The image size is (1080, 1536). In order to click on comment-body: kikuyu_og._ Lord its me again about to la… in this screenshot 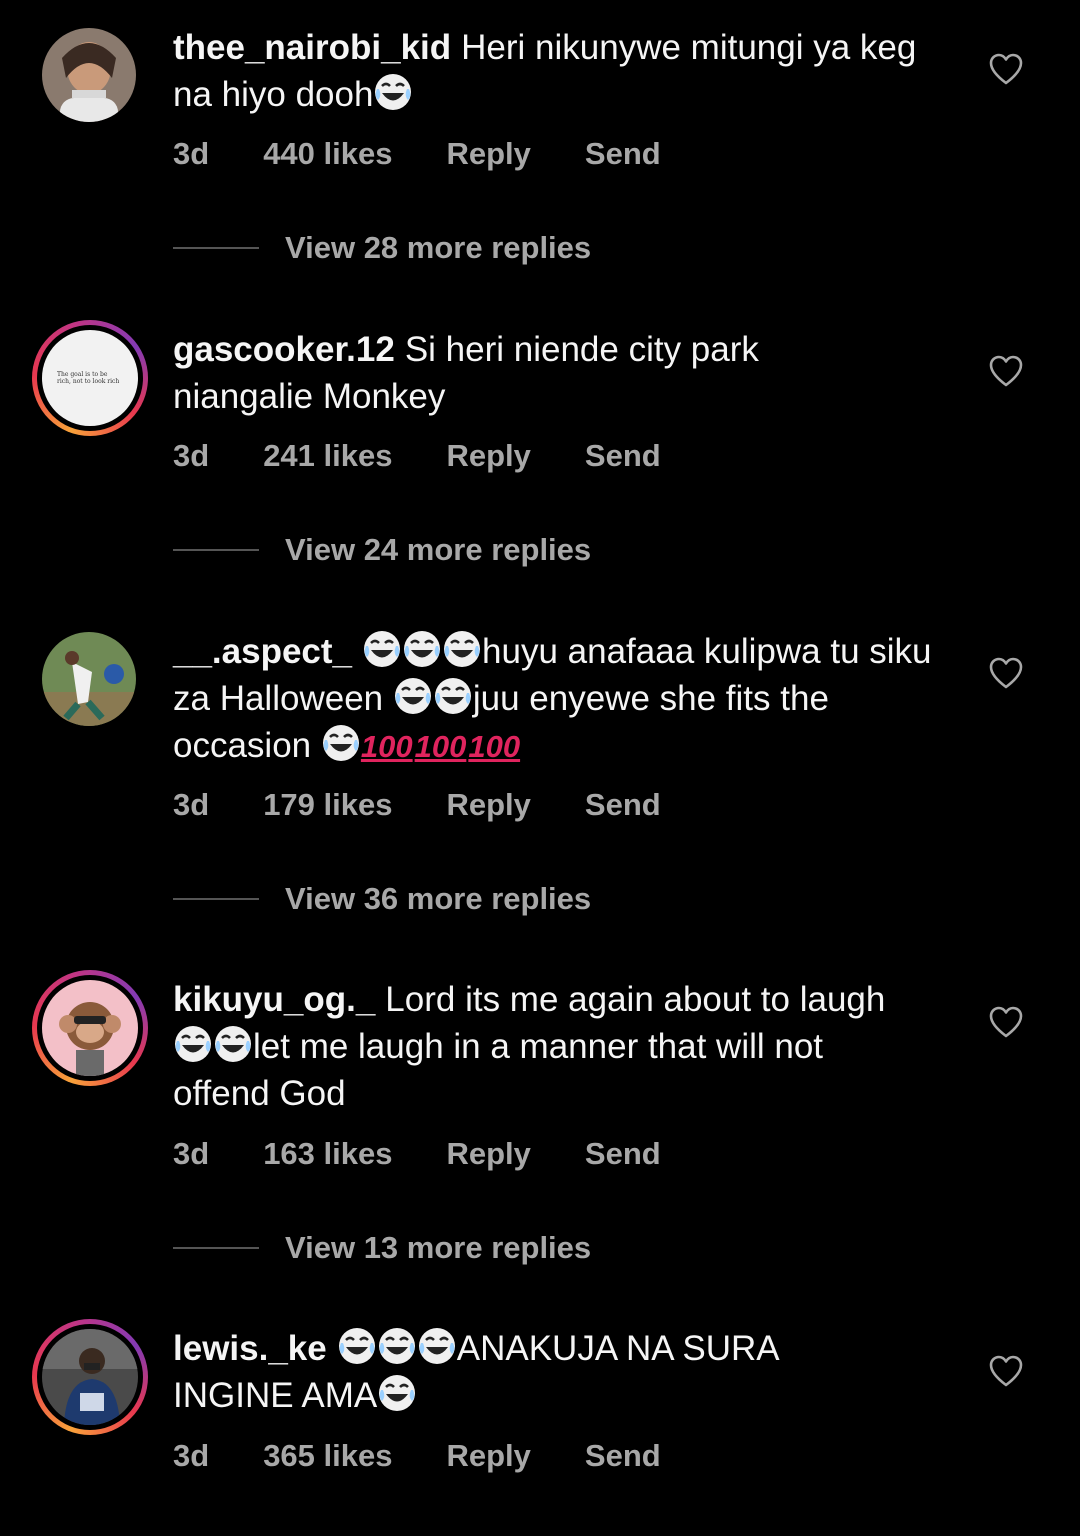, I will do `click(543, 1046)`.